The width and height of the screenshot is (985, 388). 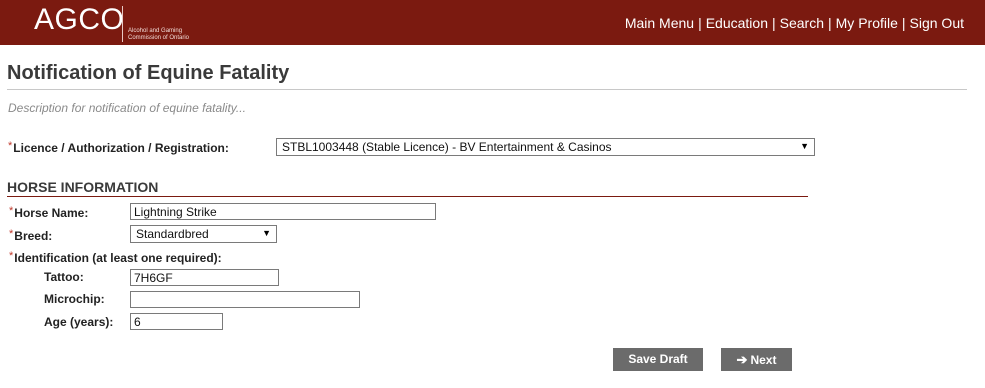 I want to click on nav-main-menu: Main Menu, so click(x=659, y=23).